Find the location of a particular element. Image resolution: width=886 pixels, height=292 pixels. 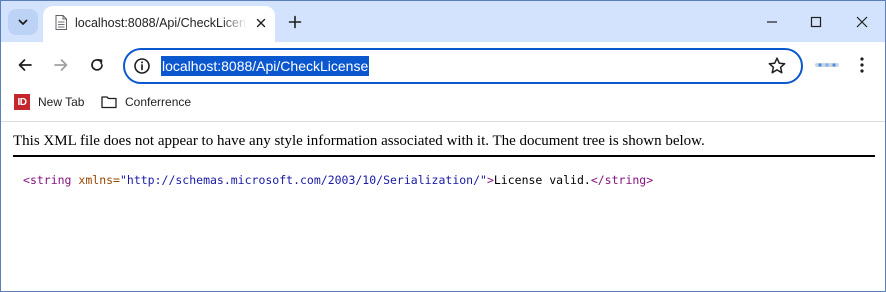

forward-button is located at coordinates (61, 65).